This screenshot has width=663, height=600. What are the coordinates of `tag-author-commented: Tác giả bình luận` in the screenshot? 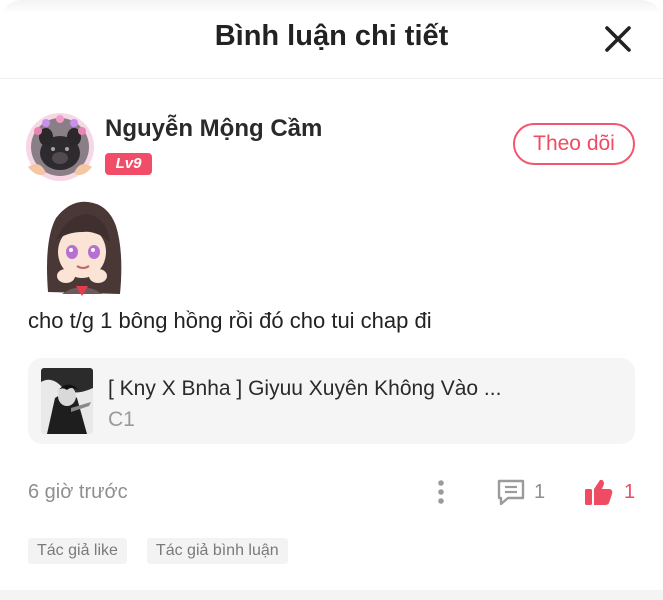 It's located at (217, 551).